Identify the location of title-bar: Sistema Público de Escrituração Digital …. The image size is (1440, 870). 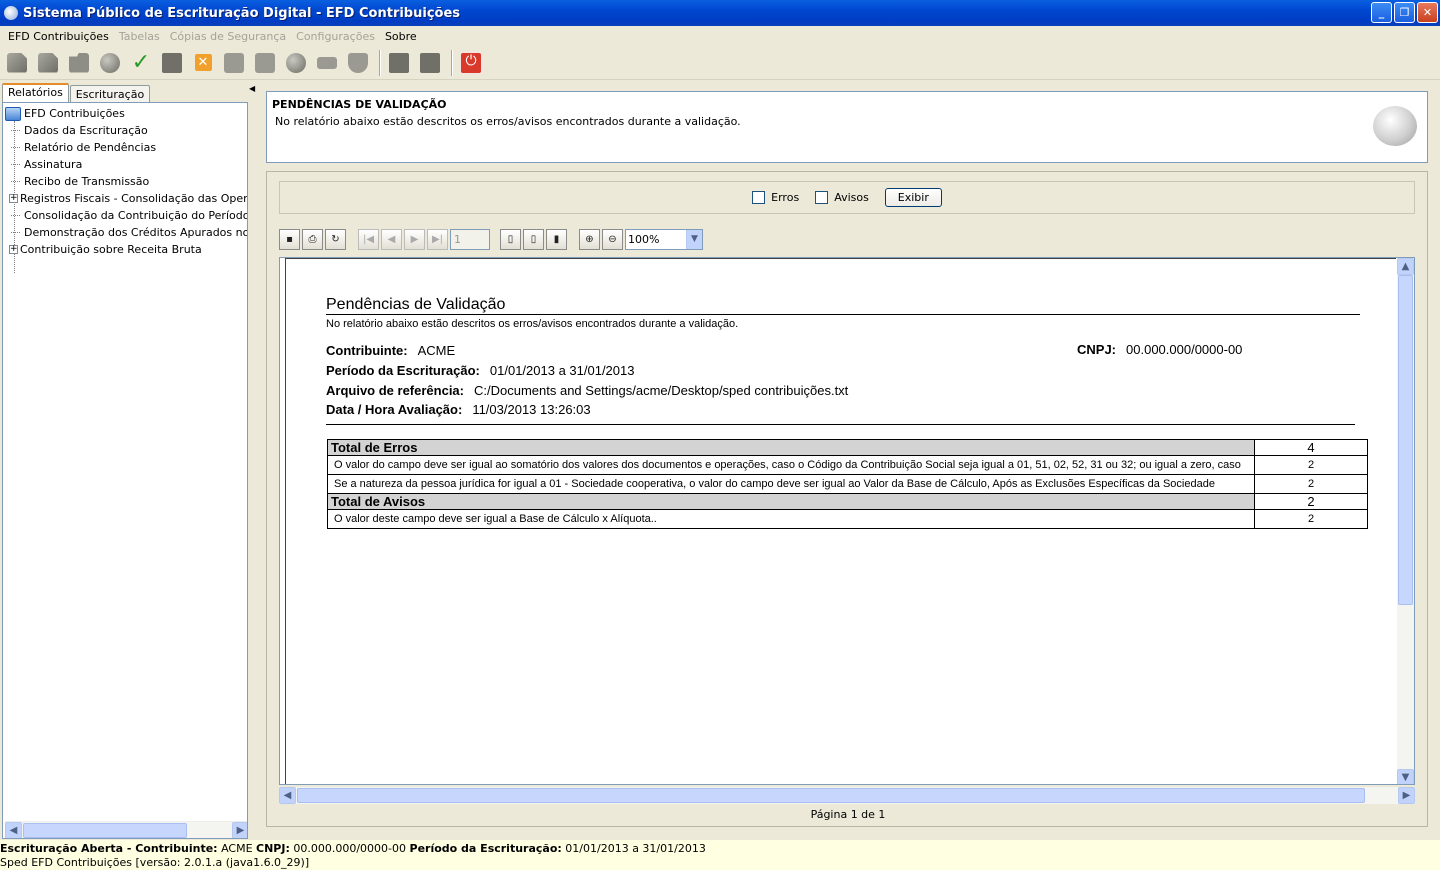
(720, 13).